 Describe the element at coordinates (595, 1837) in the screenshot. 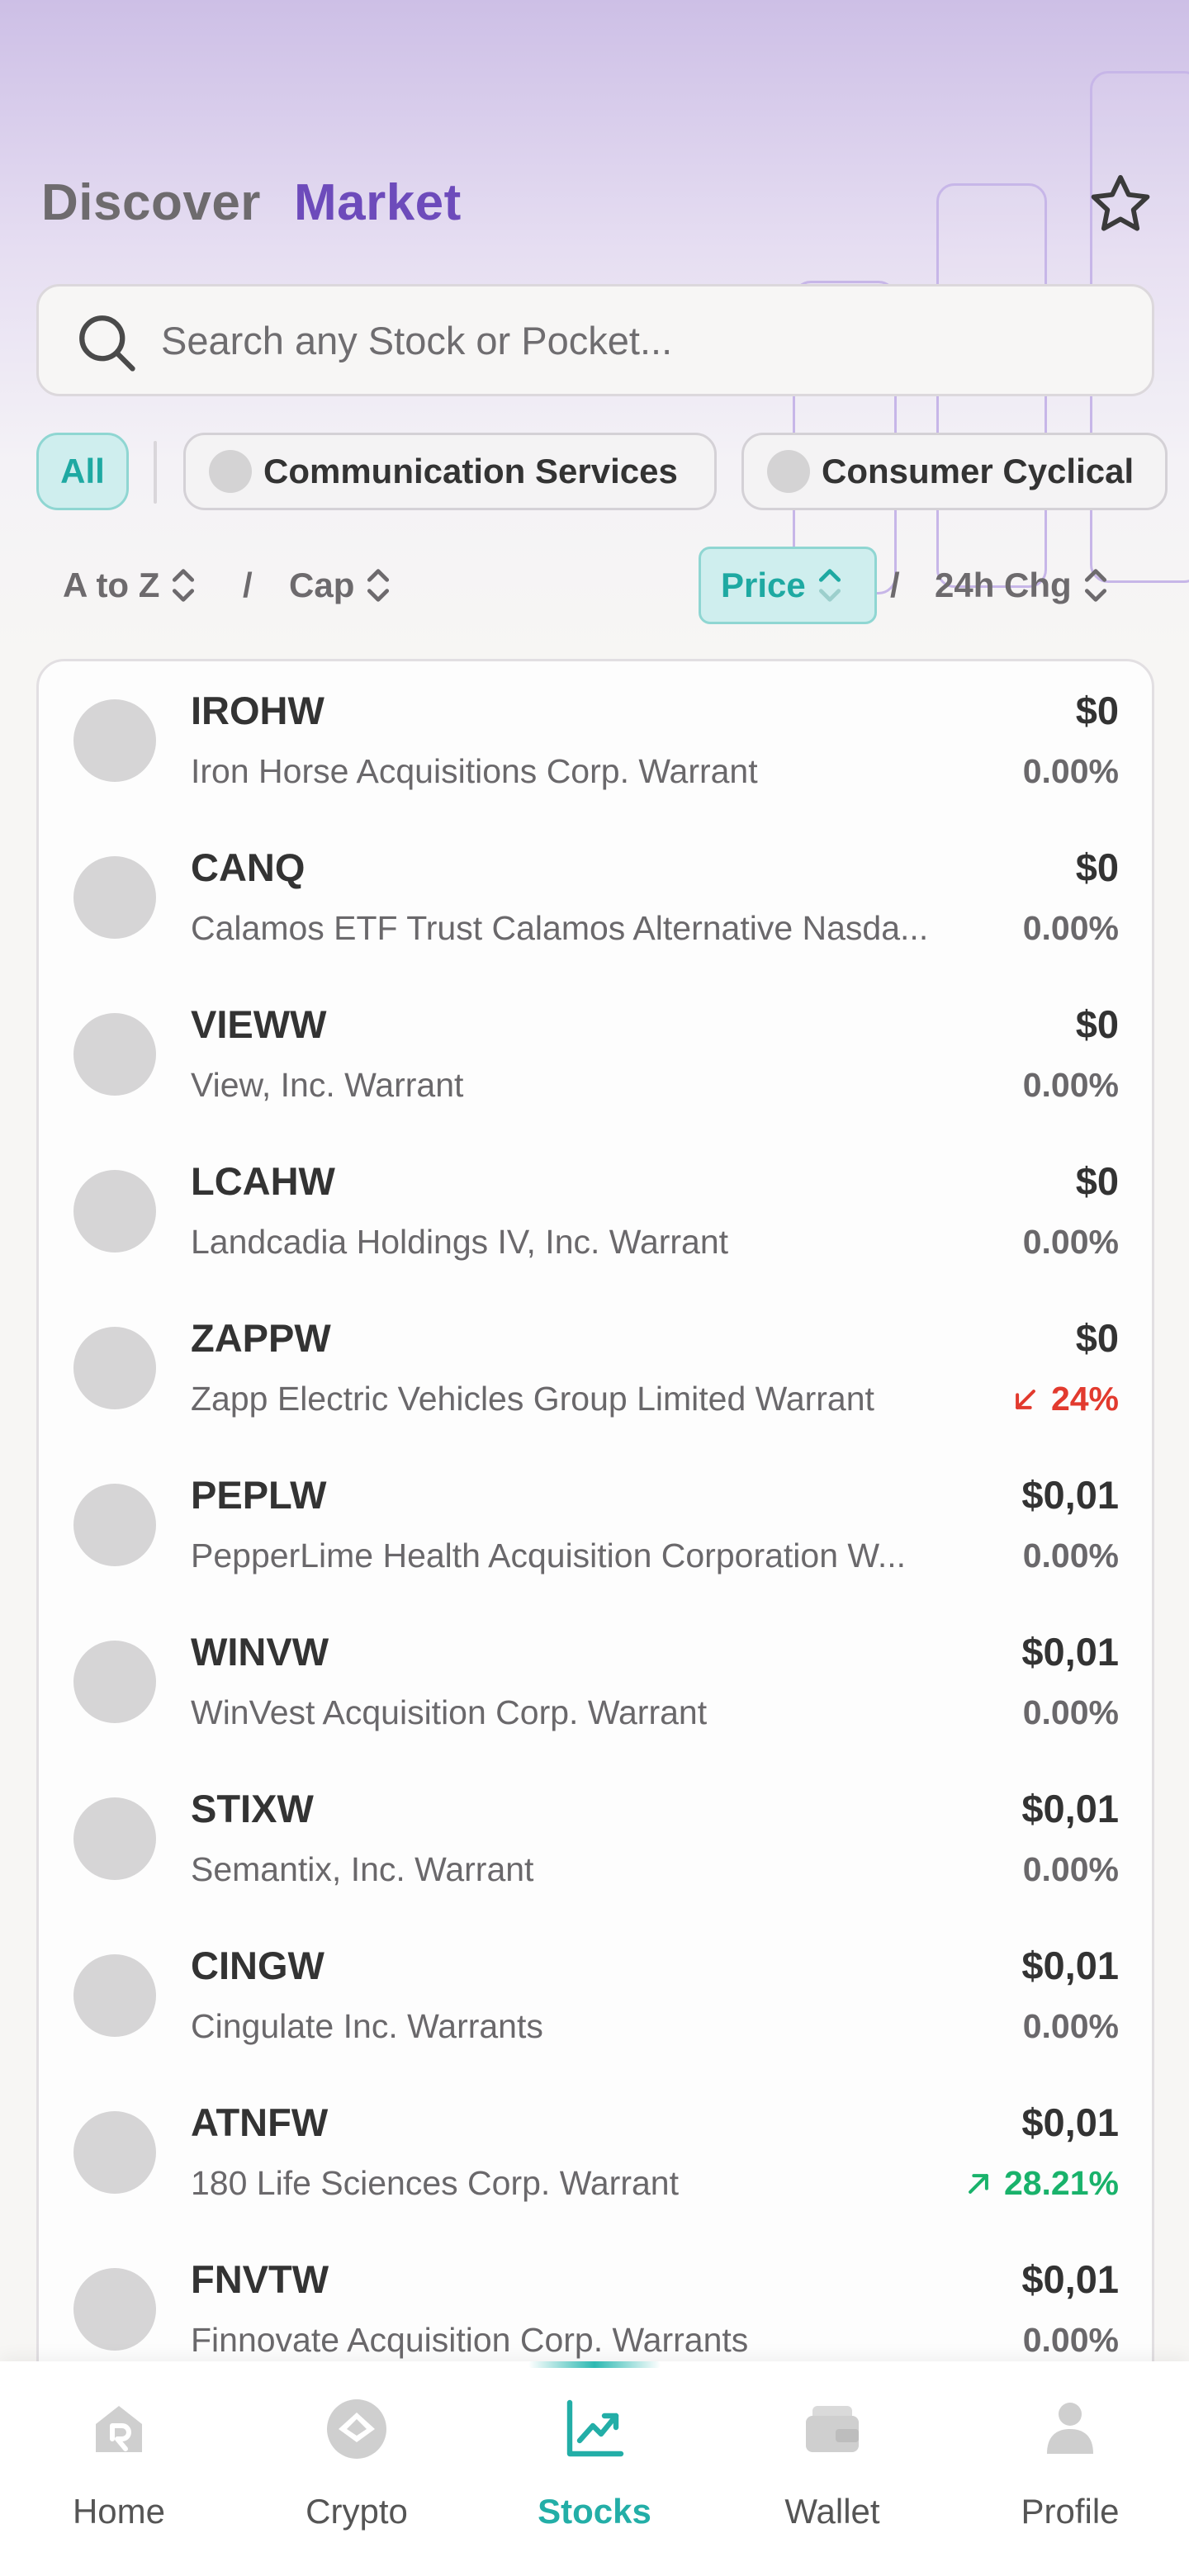

I see `stock-row: STIXW Semantix, Inc. Warrant $0,01 0.00%` at that location.